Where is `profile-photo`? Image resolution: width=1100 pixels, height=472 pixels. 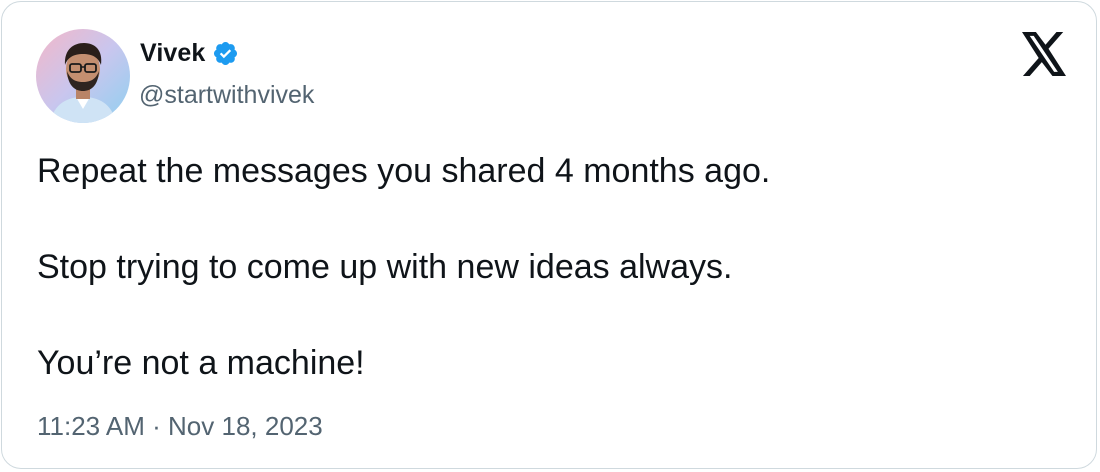
profile-photo is located at coordinates (83, 76).